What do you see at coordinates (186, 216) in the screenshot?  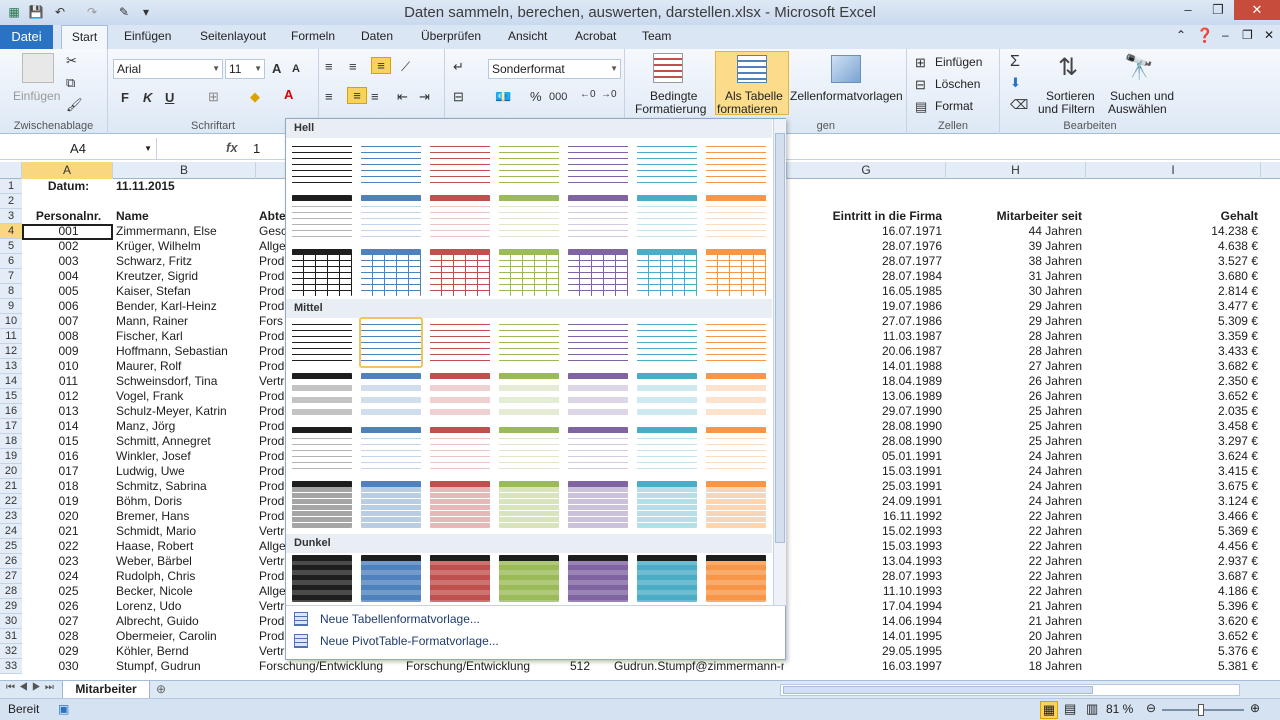 I see `cell-b: Name` at bounding box center [186, 216].